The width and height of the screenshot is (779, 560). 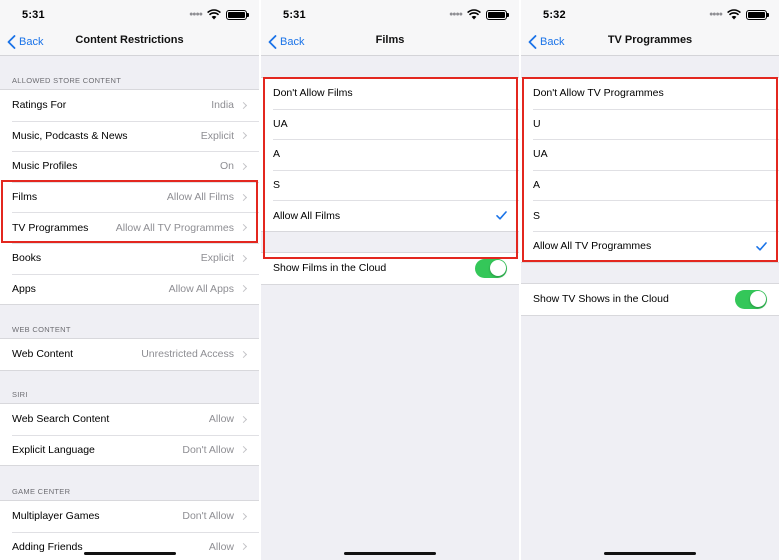 I want to click on cloud-group: Show Films in the Cloud, so click(x=390, y=268).